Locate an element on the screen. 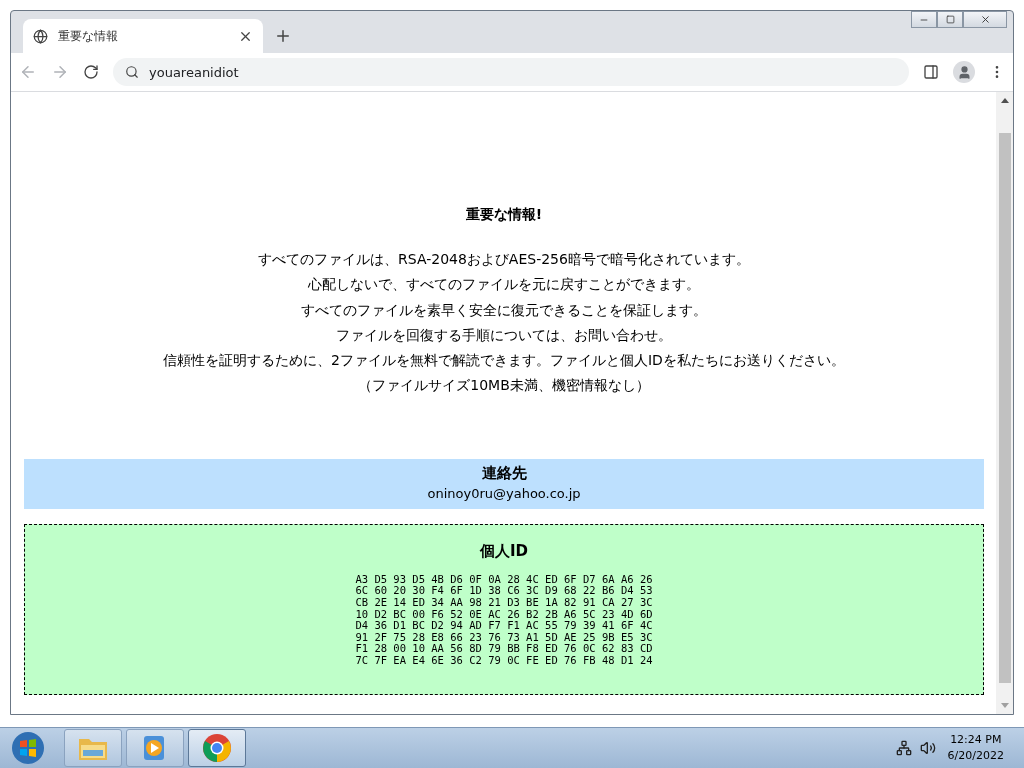 The width and height of the screenshot is (1024, 768). browser-tab: 重要な情報 is located at coordinates (143, 36).